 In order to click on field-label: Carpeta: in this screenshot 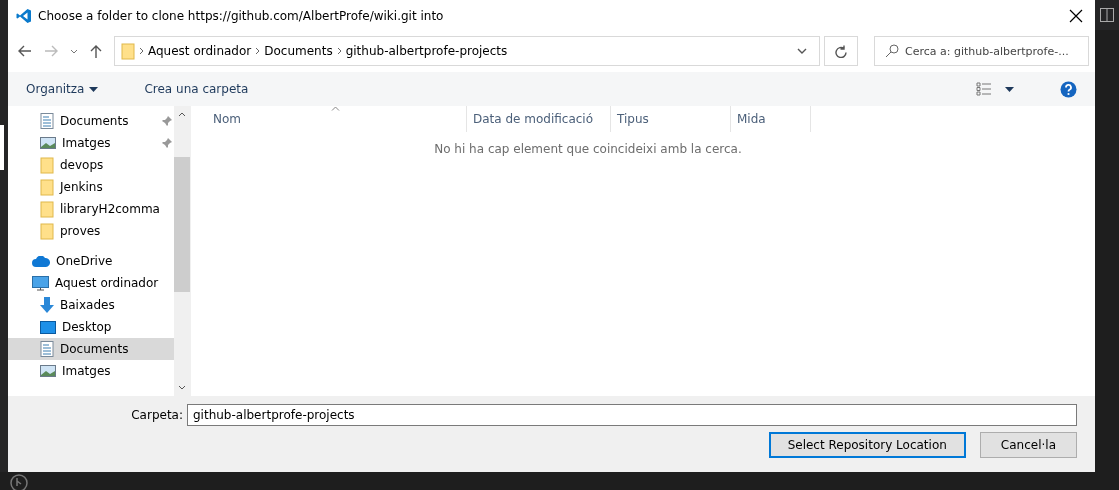, I will do `click(157, 415)`.